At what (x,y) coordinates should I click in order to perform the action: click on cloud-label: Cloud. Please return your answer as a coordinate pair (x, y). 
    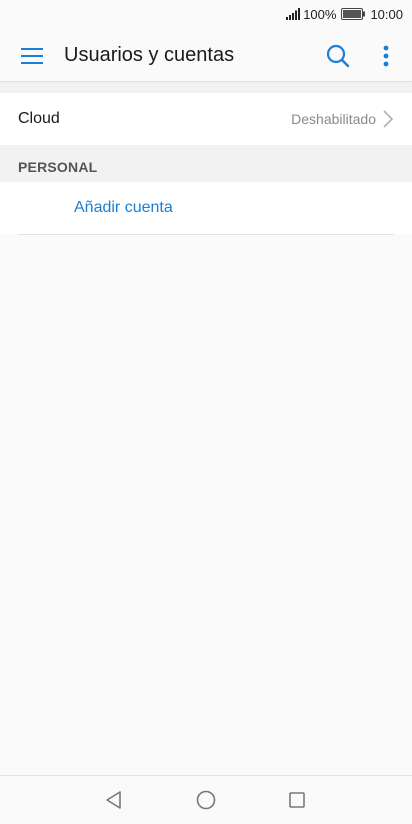
    Looking at the image, I should click on (39, 118).